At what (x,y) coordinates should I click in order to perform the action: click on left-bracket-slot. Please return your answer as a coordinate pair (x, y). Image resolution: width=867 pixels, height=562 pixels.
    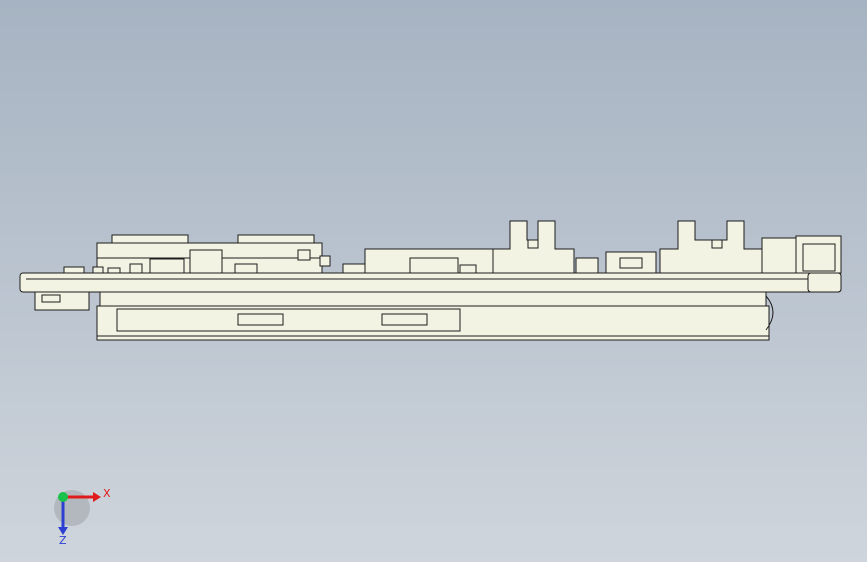
    Looking at the image, I should click on (51, 298).